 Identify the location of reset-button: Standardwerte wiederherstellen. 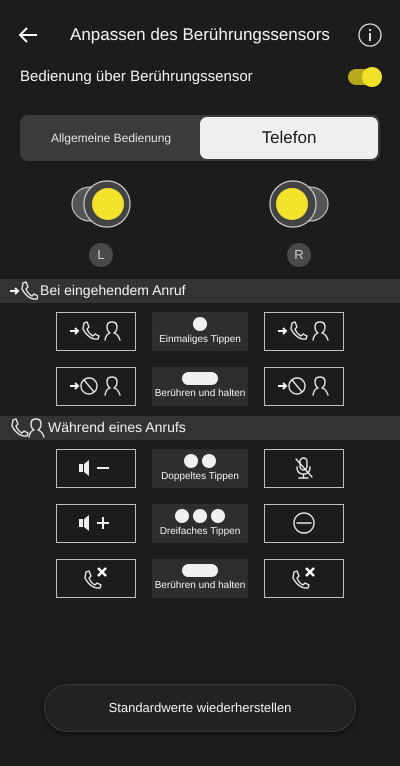
(200, 708).